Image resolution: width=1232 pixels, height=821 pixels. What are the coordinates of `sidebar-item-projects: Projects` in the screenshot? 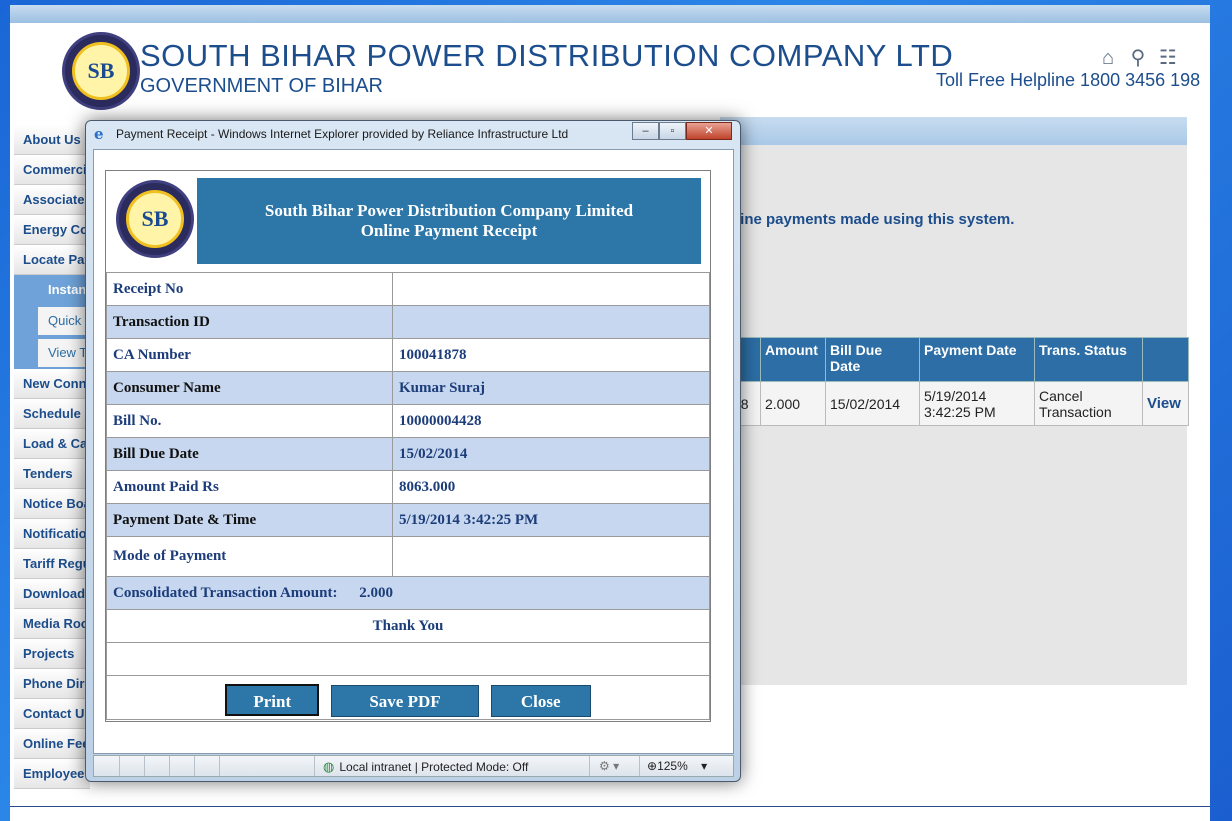 It's located at (52, 654).